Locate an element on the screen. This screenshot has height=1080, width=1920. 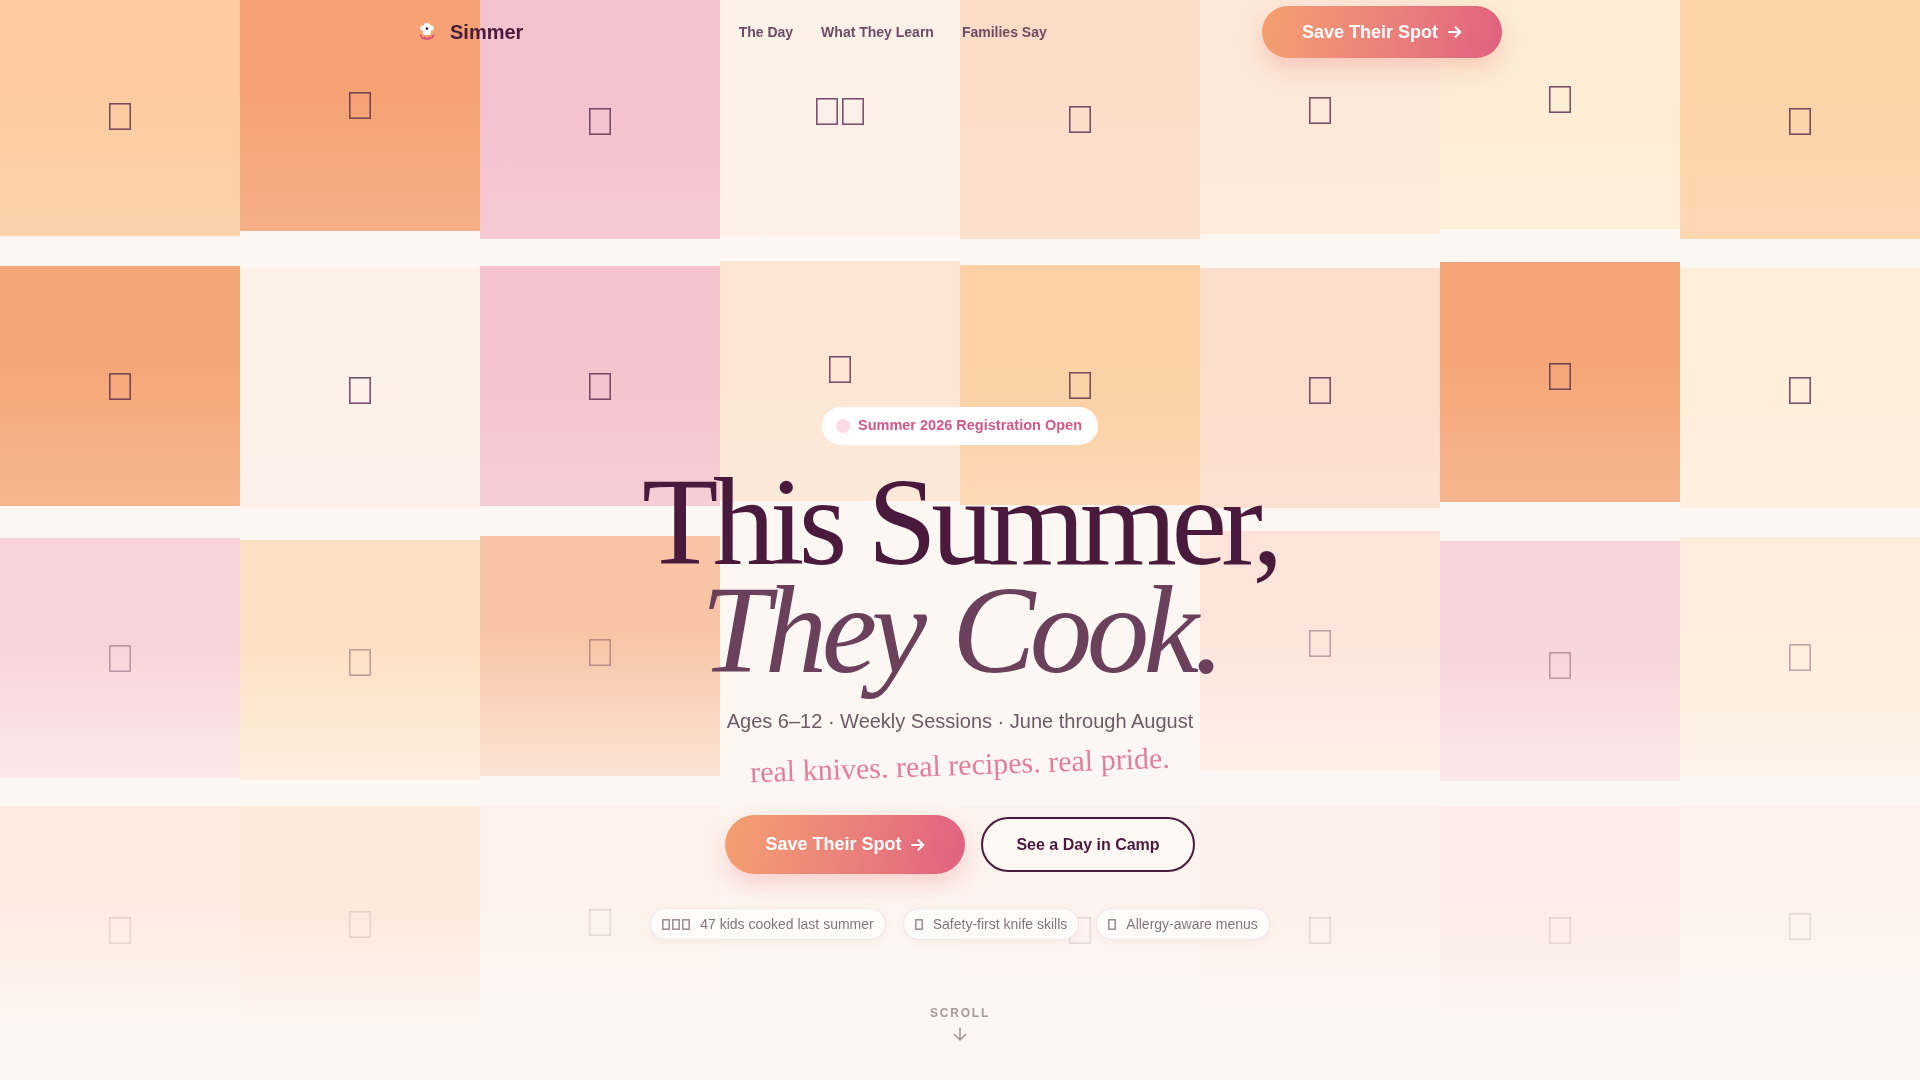
hero-tagline: real knives. real recipes. real pride. is located at coordinates (960, 765).